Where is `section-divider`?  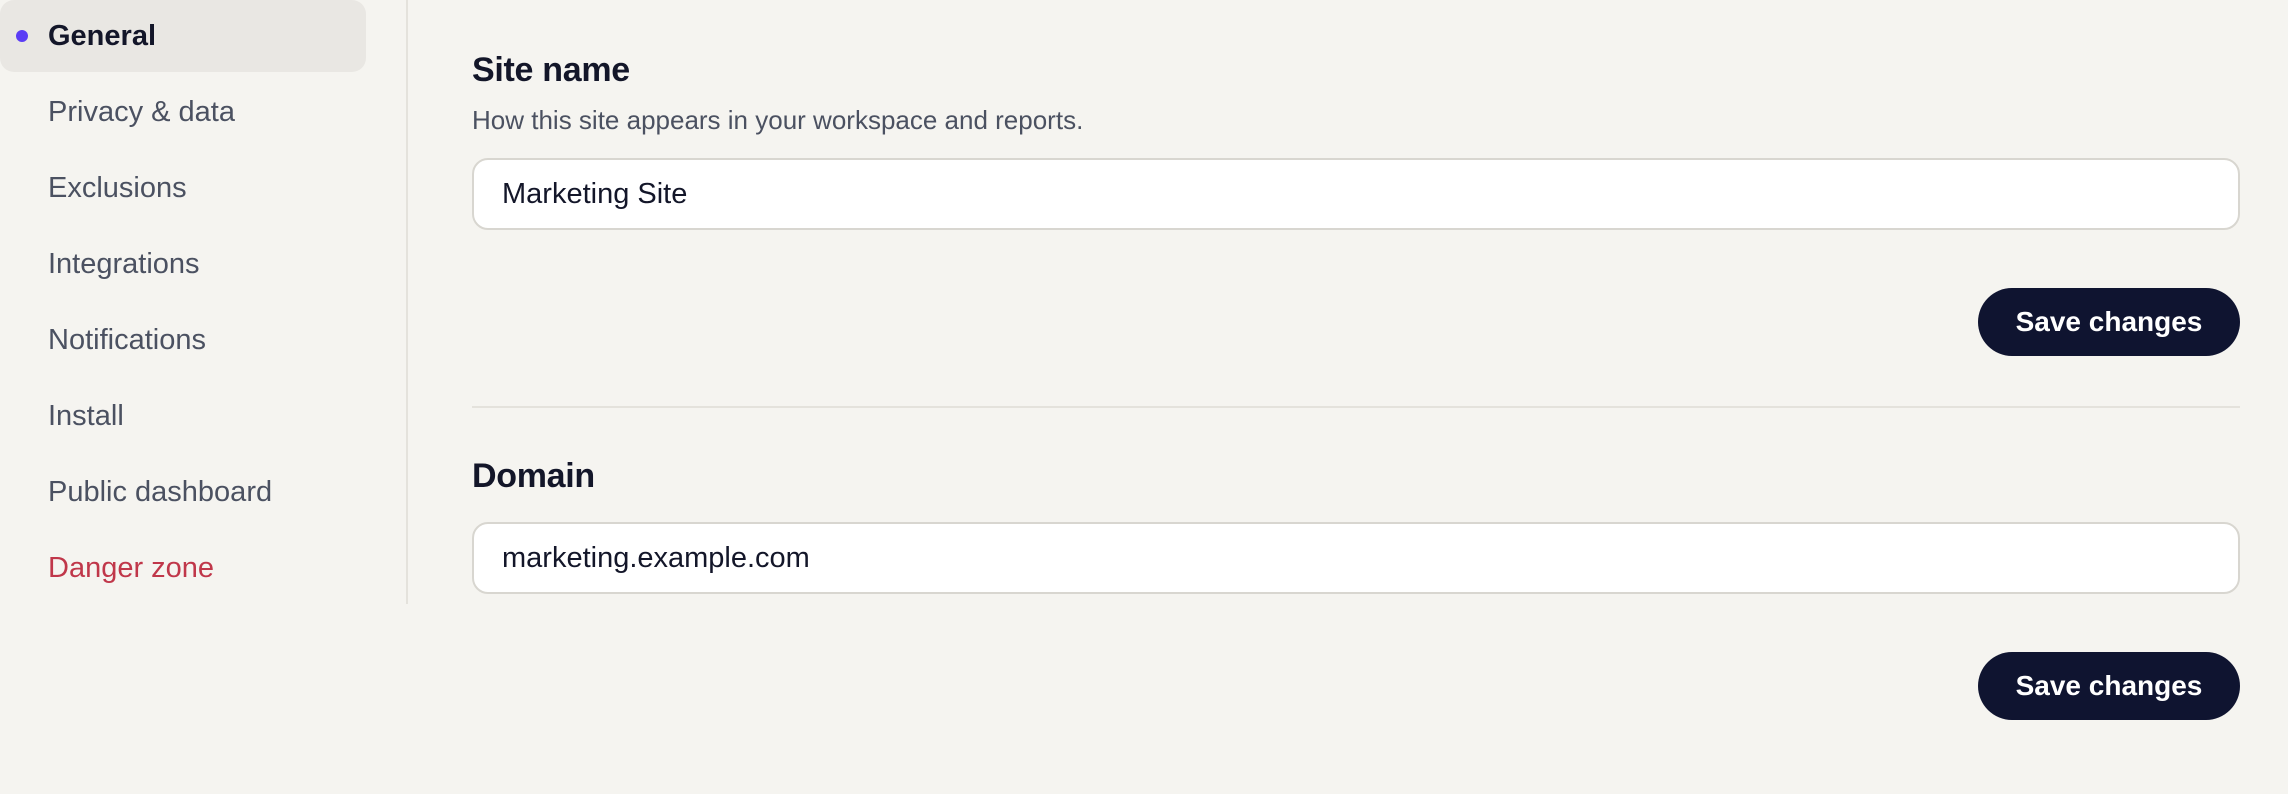
section-divider is located at coordinates (1356, 407).